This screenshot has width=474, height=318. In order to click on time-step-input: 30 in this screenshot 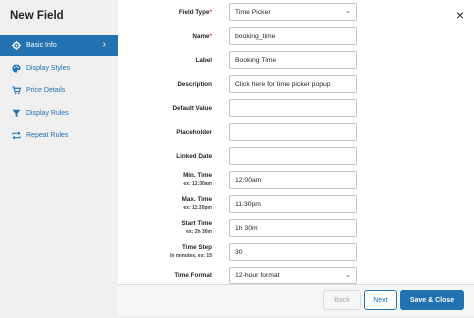, I will do `click(293, 252)`.